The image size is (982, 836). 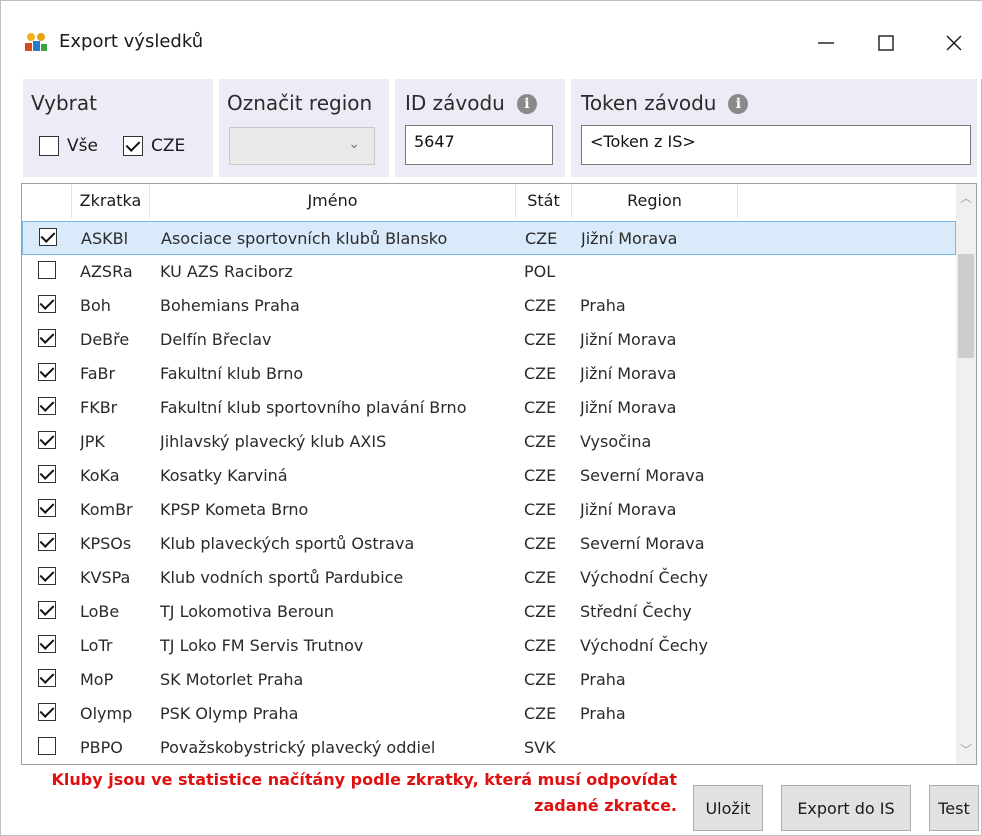 I want to click on cze-checkbox-label: CZE, so click(x=168, y=146).